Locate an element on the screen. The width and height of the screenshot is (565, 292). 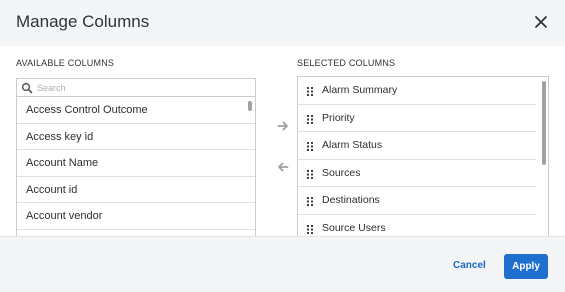
available-column-item: Access key id is located at coordinates (136, 137).